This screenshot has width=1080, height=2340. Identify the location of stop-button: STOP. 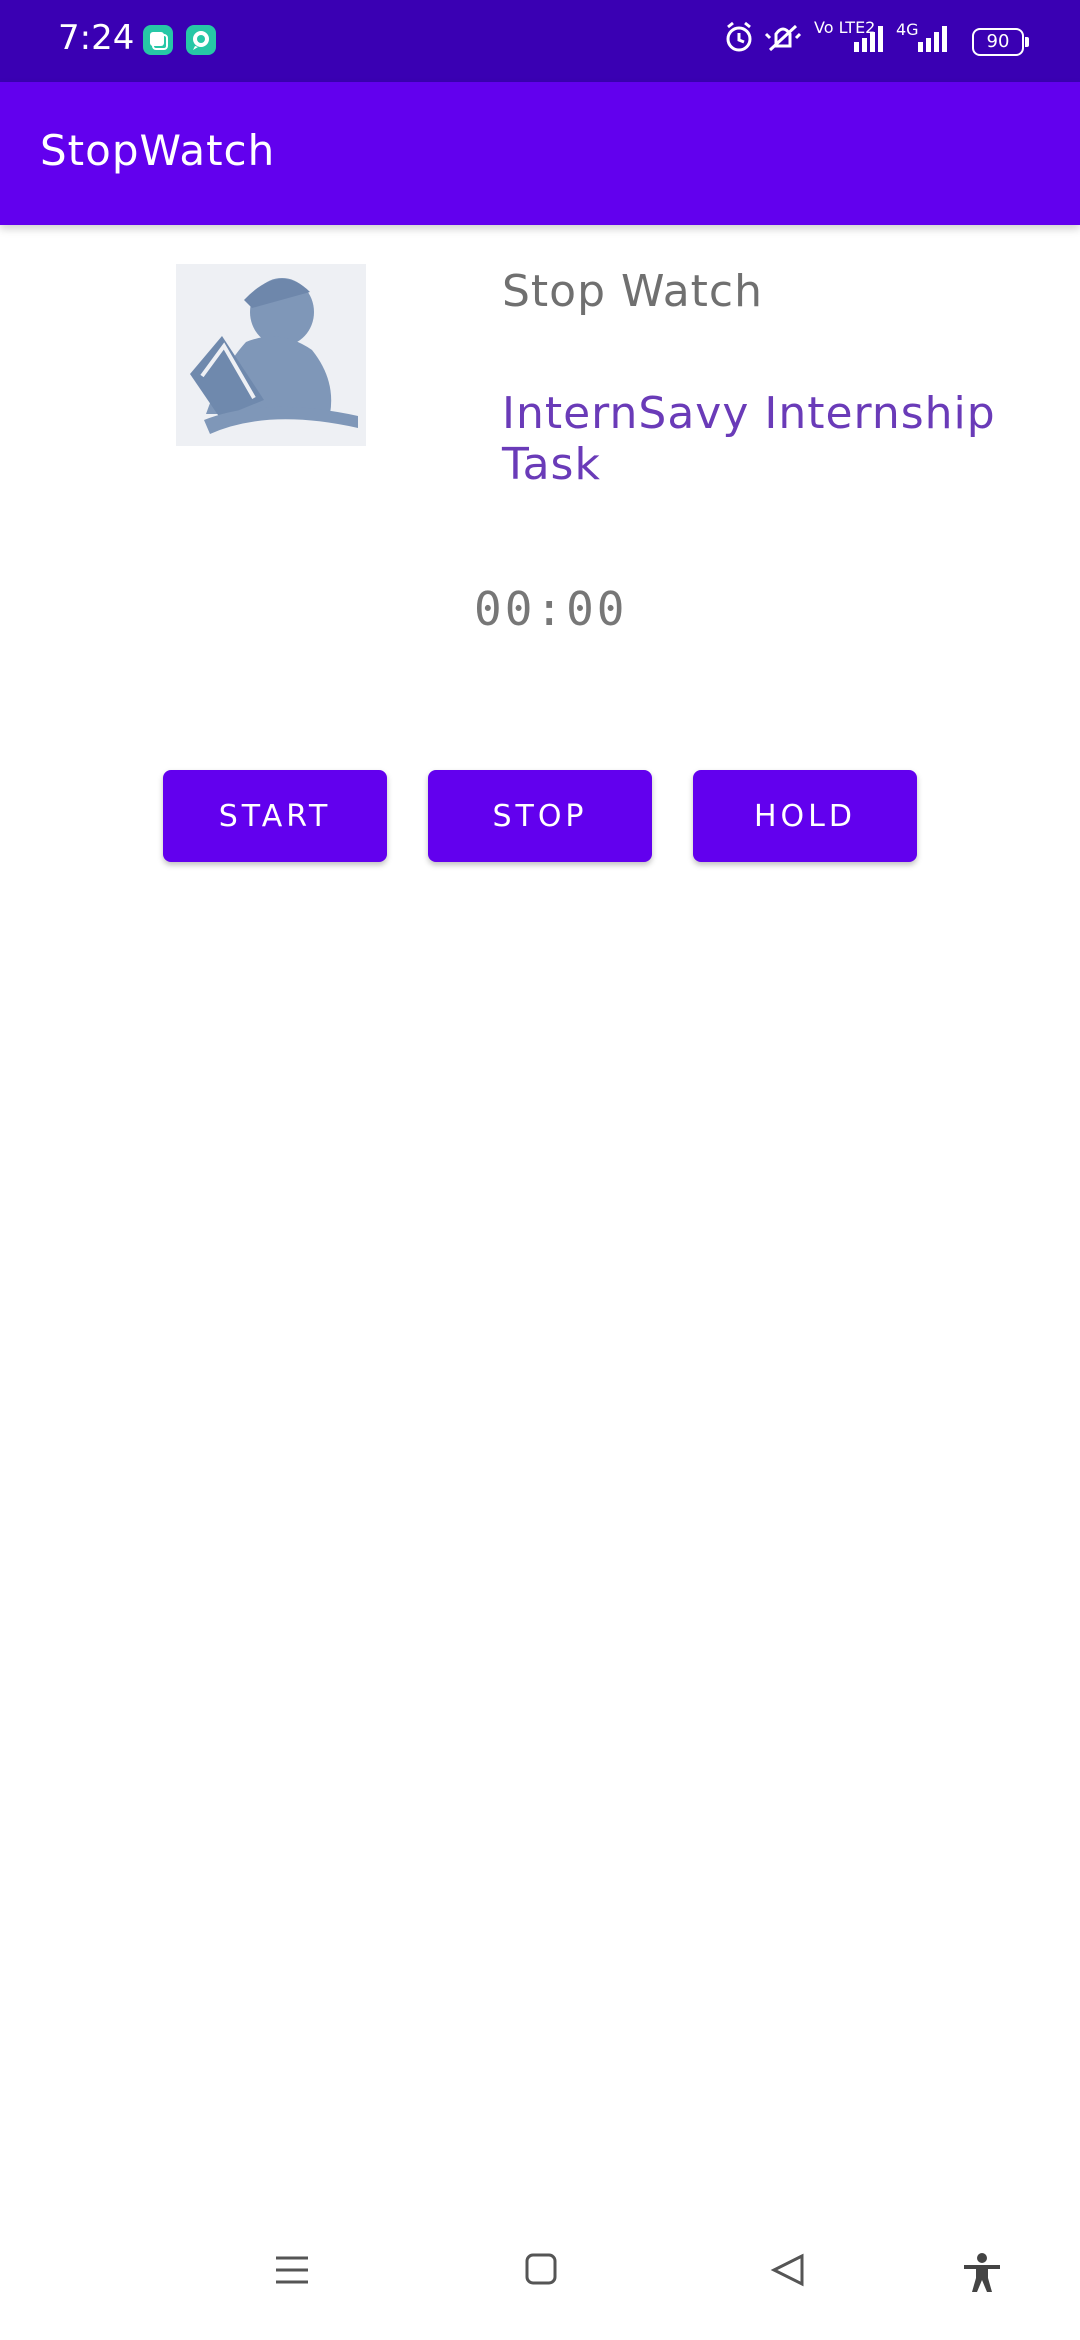
(540, 816).